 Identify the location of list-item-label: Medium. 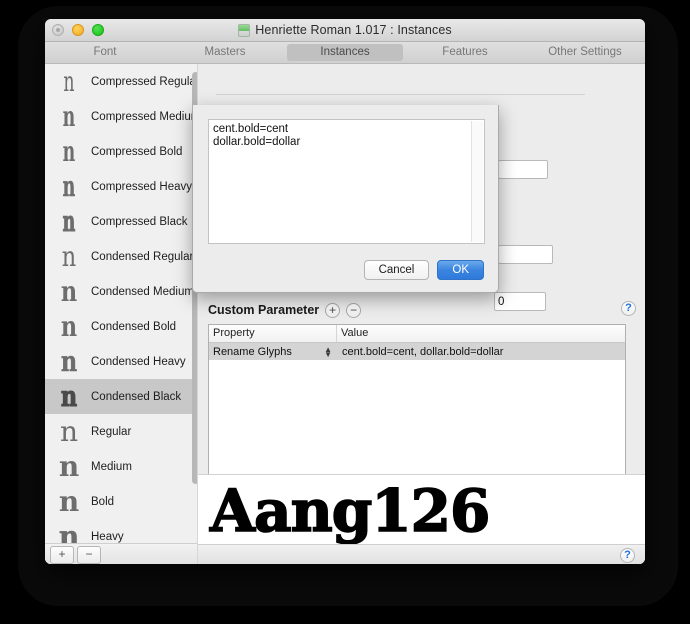
(111, 466).